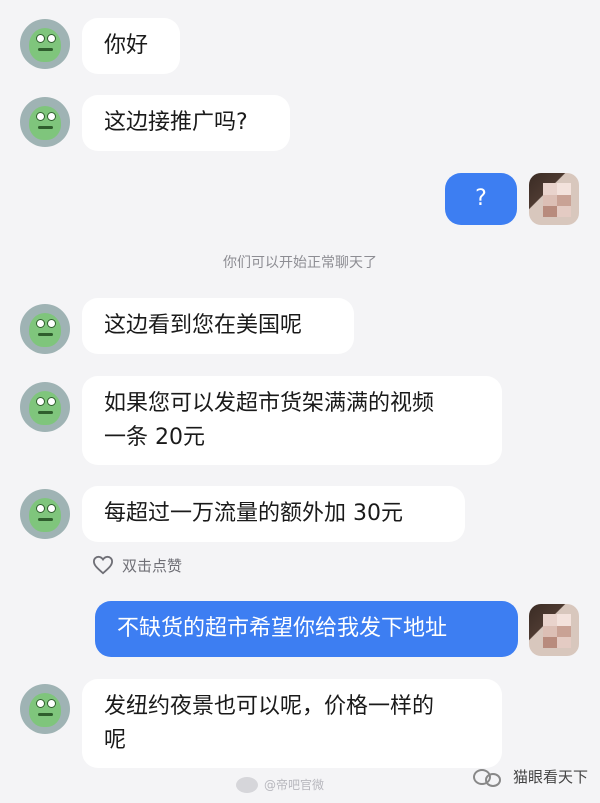  I want to click on weibo-watermark: @帝吧官微, so click(280, 784).